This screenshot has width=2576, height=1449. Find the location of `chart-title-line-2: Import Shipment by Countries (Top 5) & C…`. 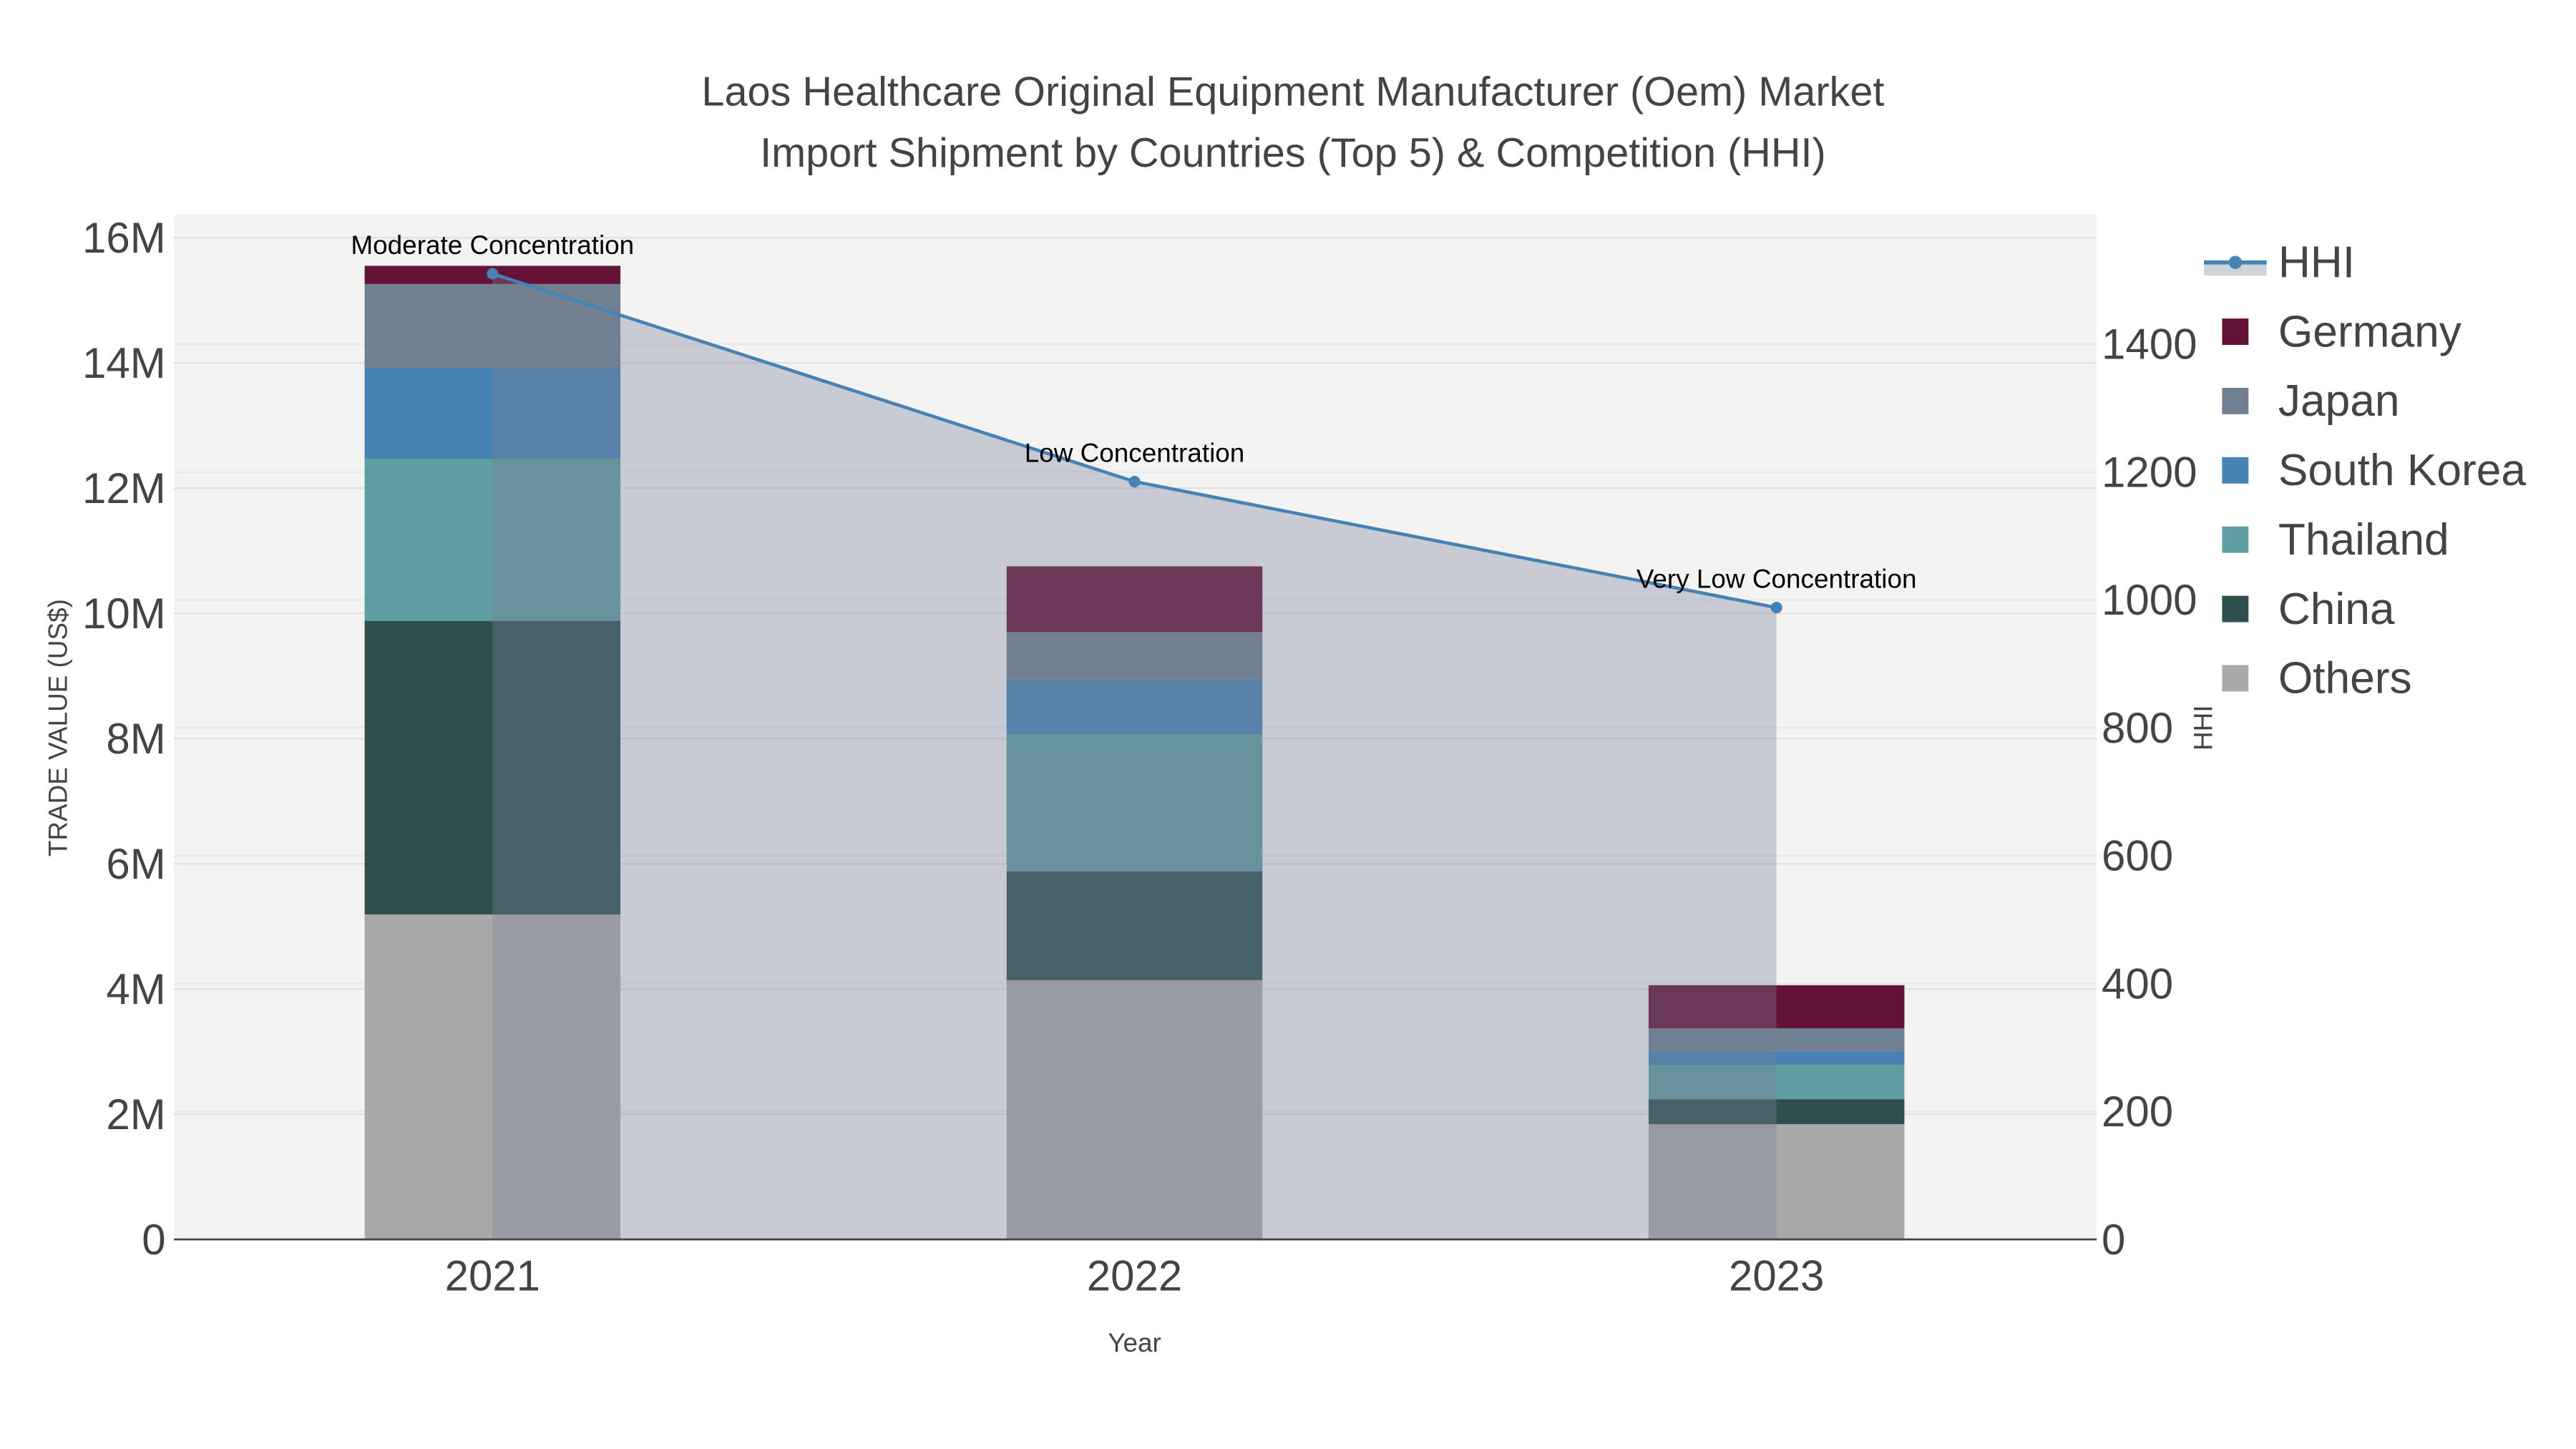

chart-title-line-2: Import Shipment by Countries (Top 5) & C… is located at coordinates (1293, 153).